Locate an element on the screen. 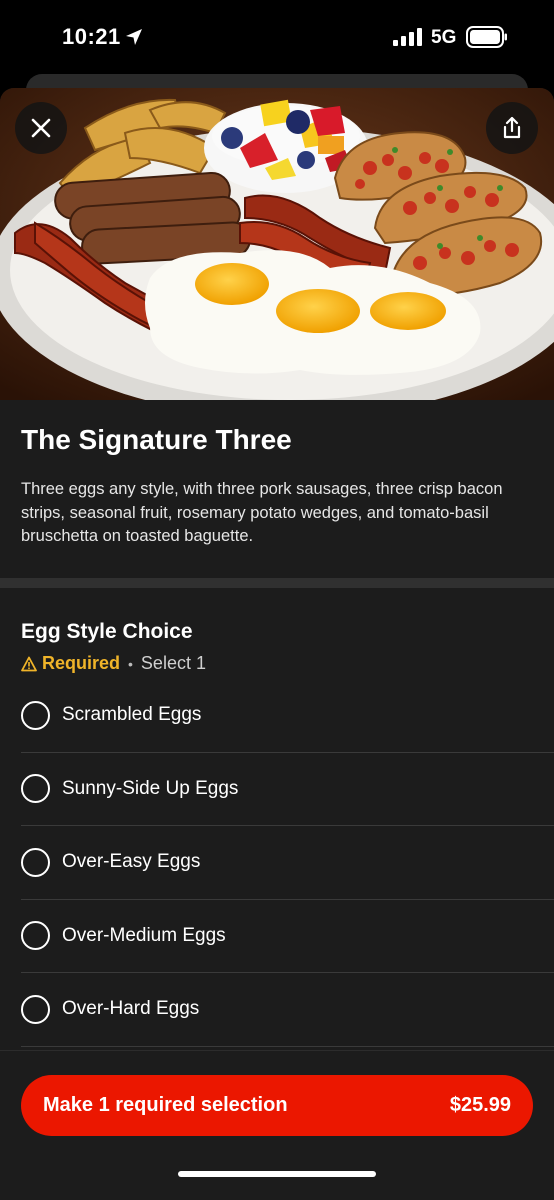 This screenshot has width=554, height=1200. option-label: Over-Medium Eggs is located at coordinates (144, 935).